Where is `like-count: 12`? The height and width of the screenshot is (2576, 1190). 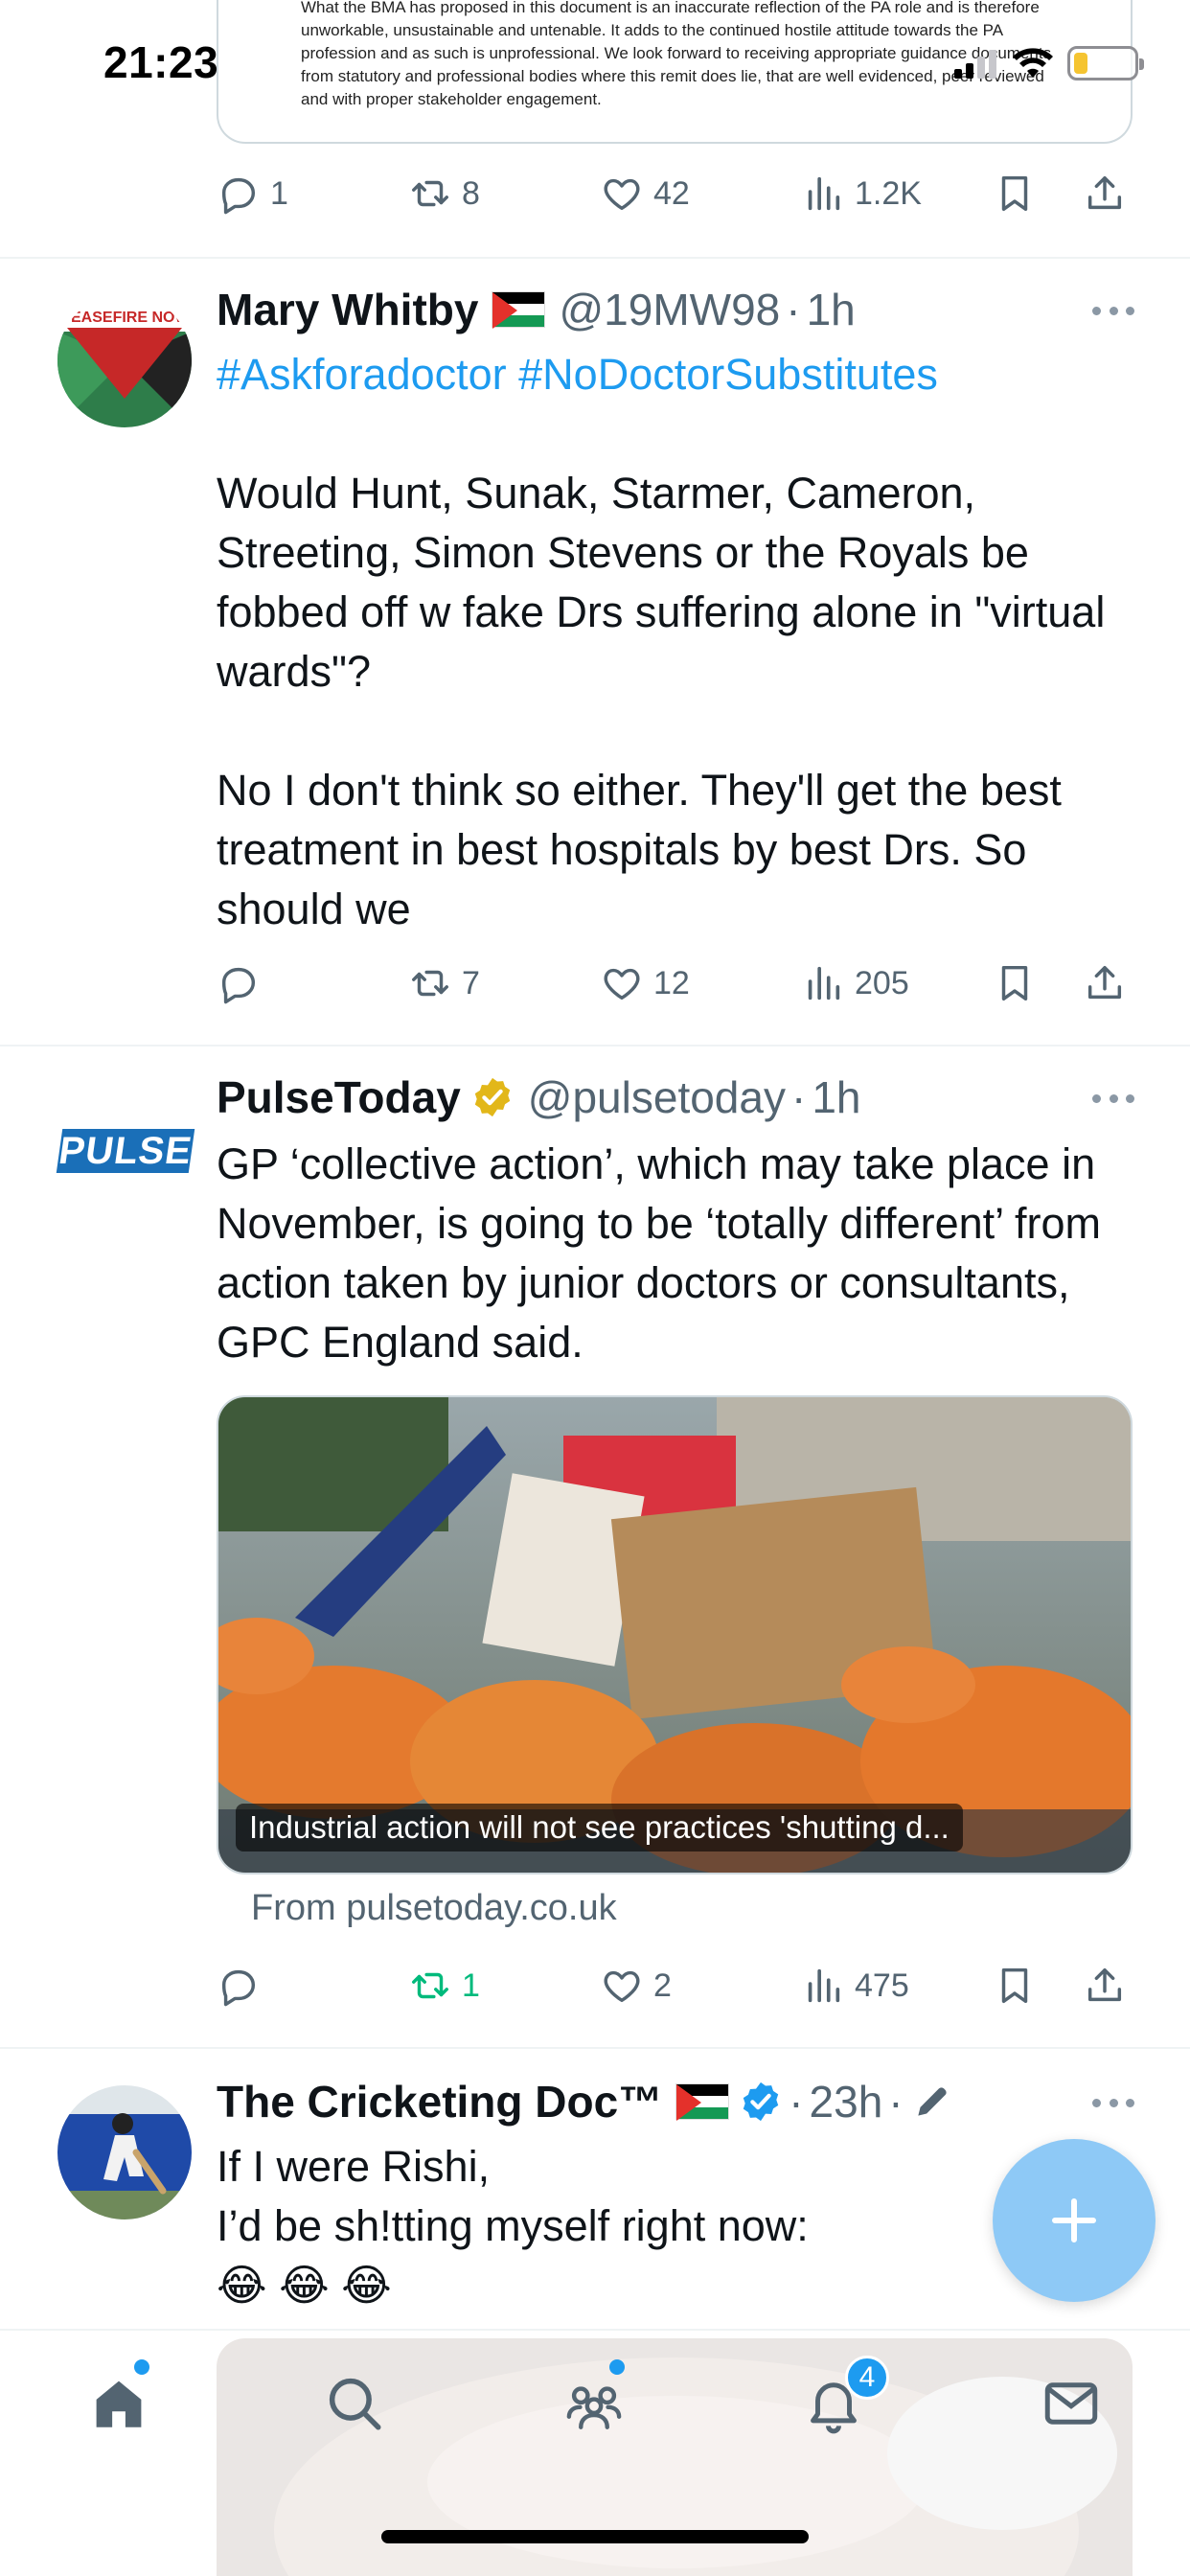
like-count: 12 is located at coordinates (671, 982).